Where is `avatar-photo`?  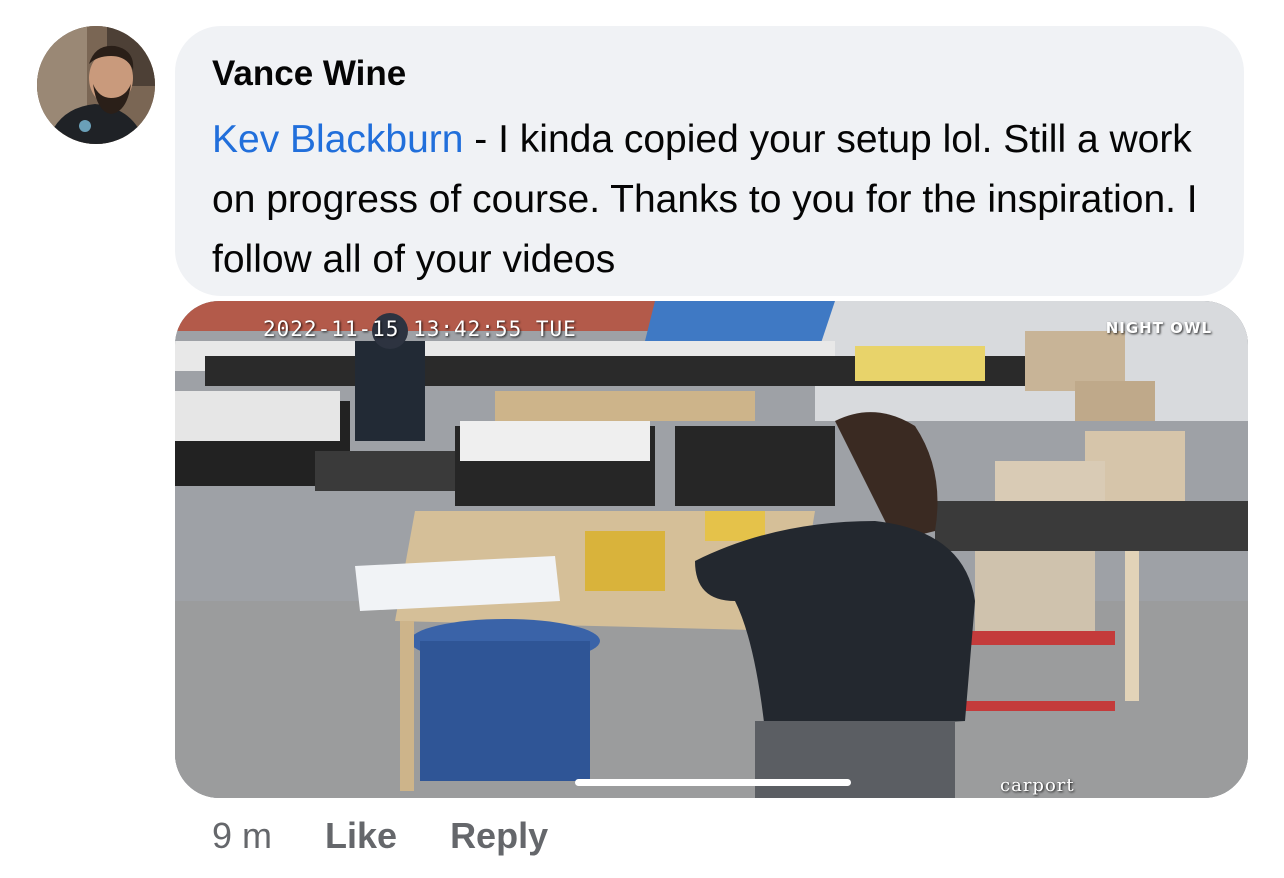 avatar-photo is located at coordinates (96, 85).